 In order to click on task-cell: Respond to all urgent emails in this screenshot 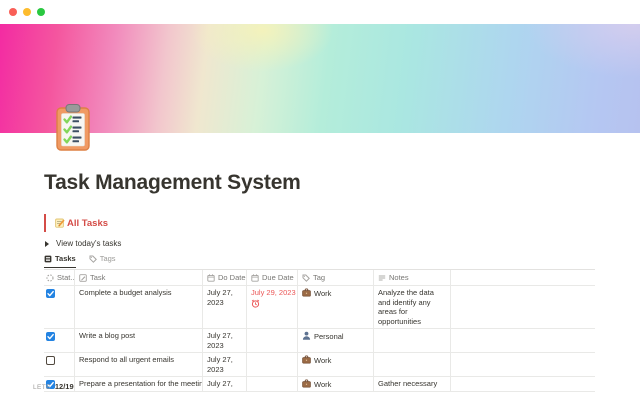, I will do `click(139, 364)`.